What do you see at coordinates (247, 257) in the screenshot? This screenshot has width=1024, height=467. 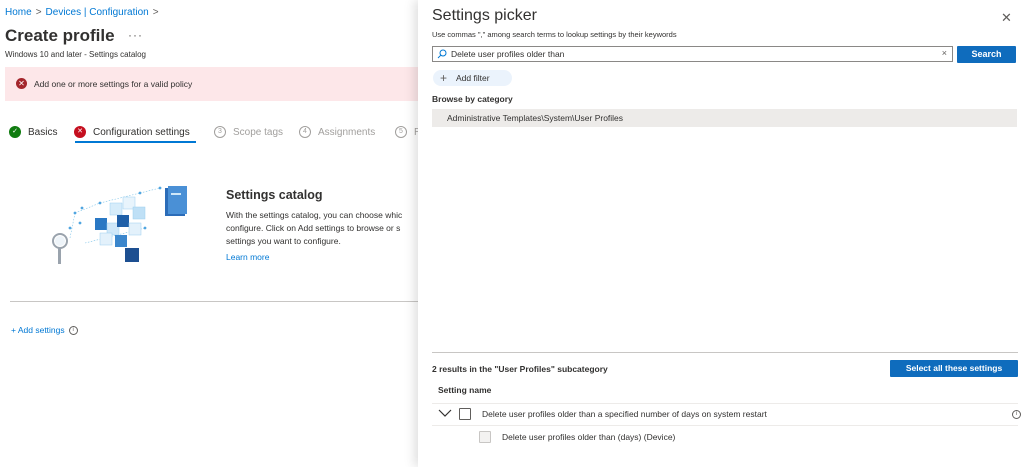 I see `learn-more-link: Learn more` at bounding box center [247, 257].